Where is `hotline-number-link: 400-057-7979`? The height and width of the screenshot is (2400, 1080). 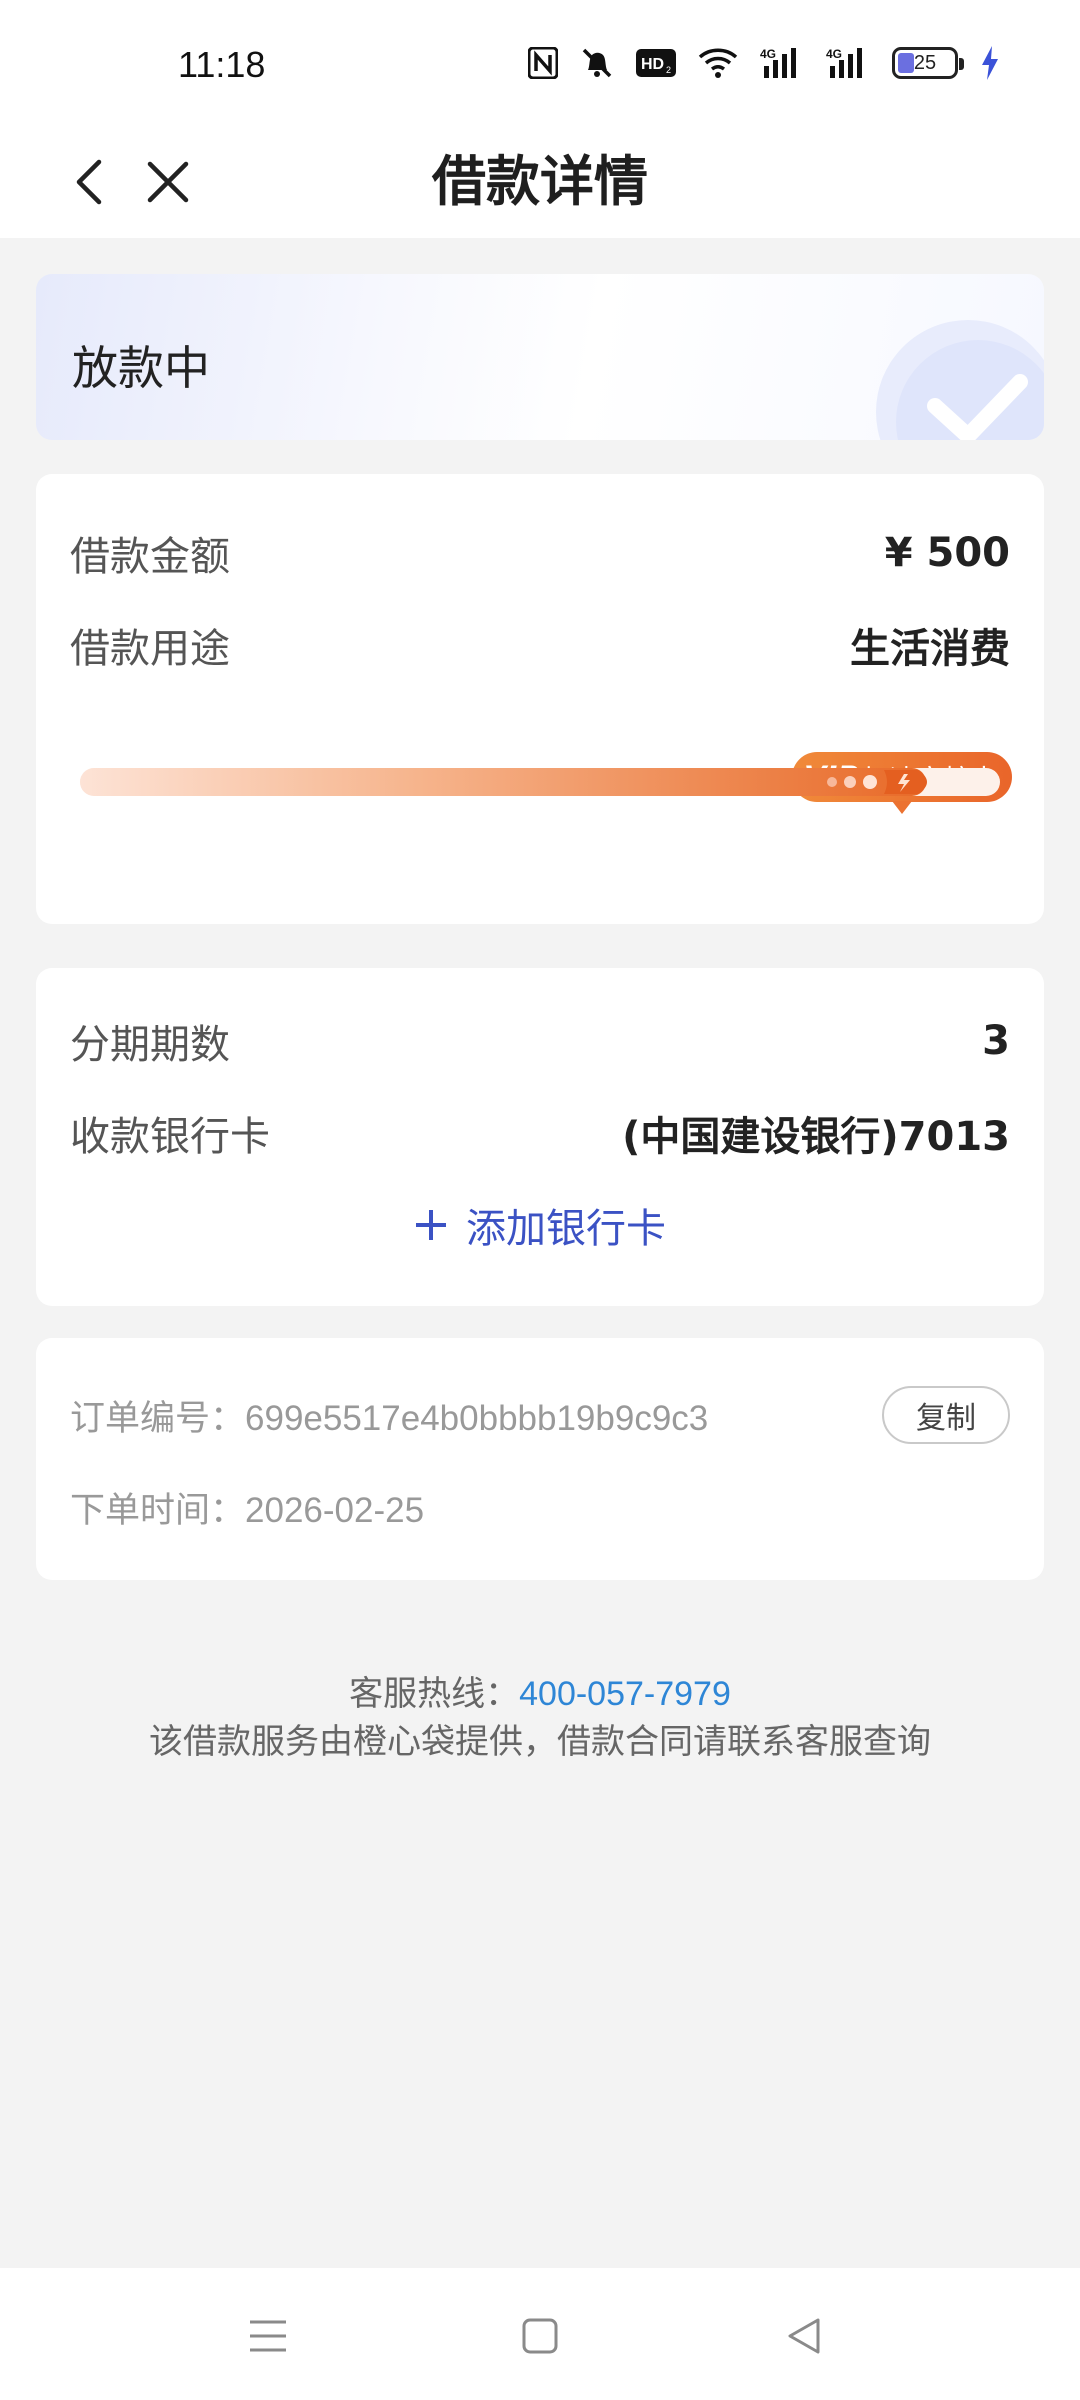
hotline-number-link: 400-057-7979 is located at coordinates (625, 1694).